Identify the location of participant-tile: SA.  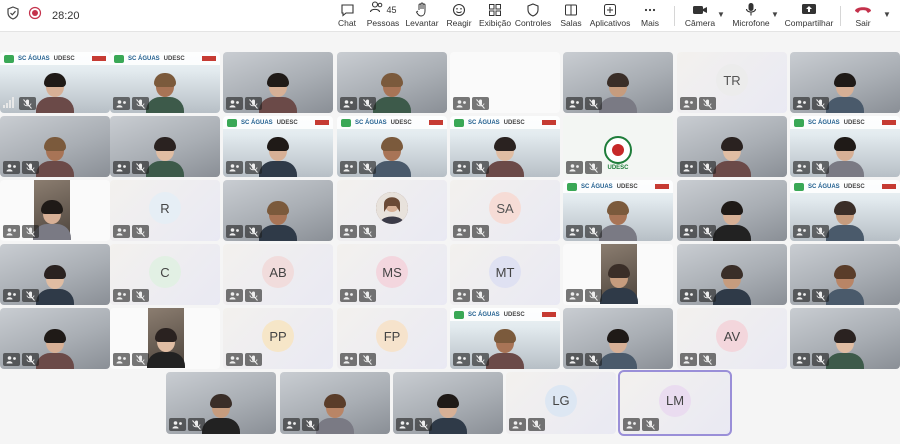
(505, 210).